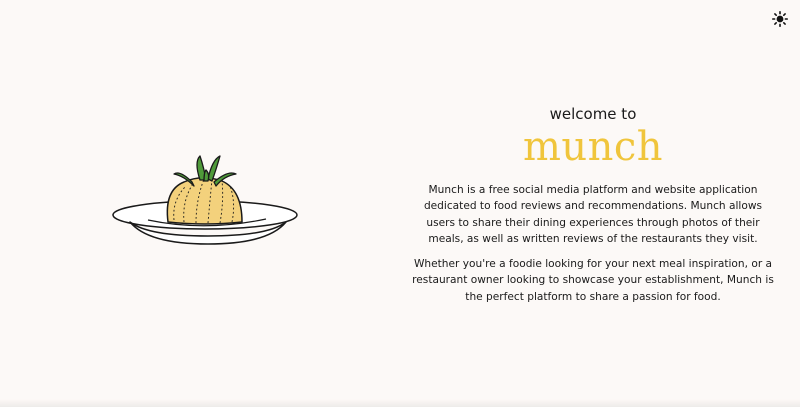  I want to click on onion-on-plate-illustration, so click(208, 198).